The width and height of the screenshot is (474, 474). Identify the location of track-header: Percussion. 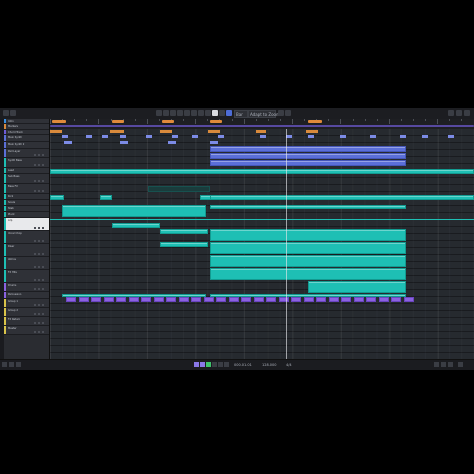
(26, 295).